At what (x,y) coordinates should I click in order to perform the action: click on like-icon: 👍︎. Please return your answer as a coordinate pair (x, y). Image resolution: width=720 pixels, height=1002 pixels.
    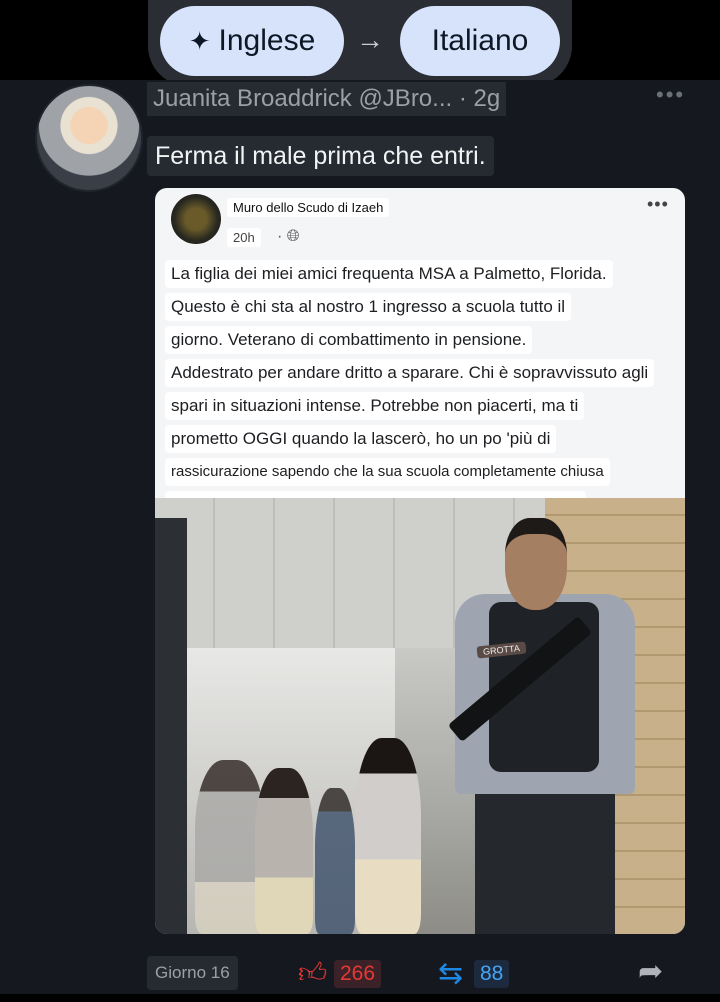
    Looking at the image, I should click on (312, 973).